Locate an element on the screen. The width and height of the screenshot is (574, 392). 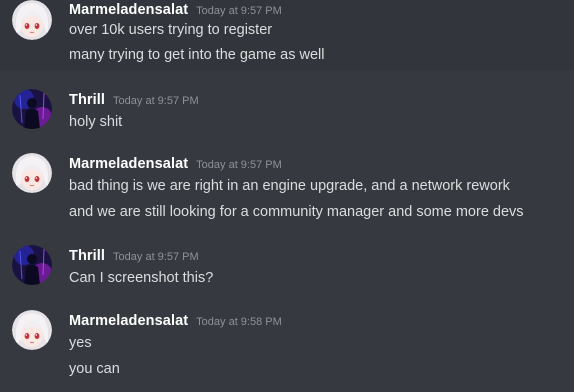
message-text: holy shit is located at coordinates (96, 122).